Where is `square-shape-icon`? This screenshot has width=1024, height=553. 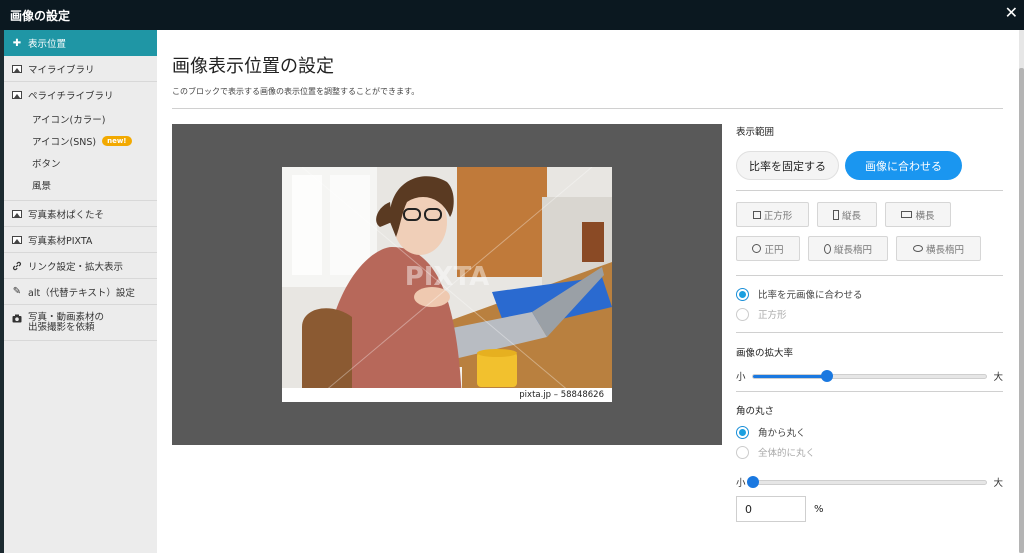 square-shape-icon is located at coordinates (756, 214).